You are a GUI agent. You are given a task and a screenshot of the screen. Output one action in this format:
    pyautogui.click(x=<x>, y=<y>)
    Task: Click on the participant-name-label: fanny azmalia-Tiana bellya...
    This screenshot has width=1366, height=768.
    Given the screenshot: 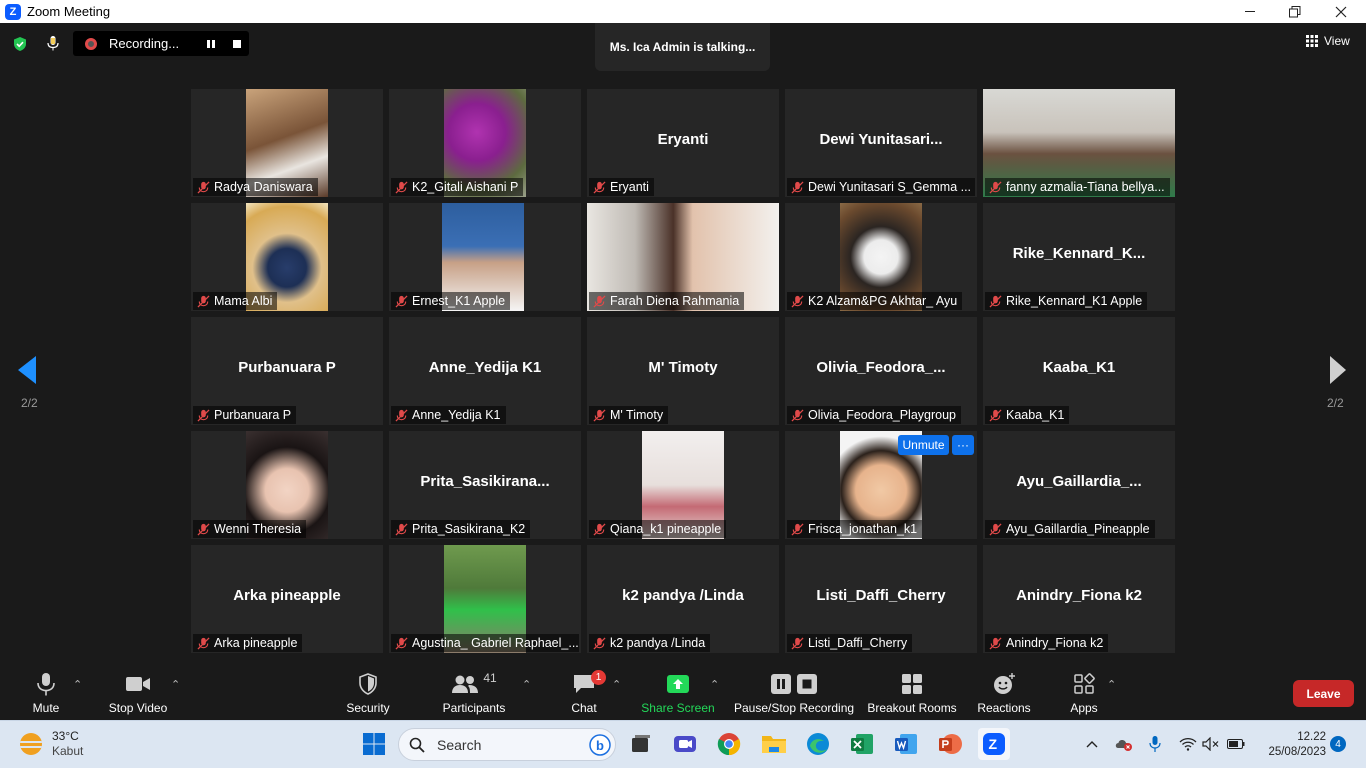 What is the action you would take?
    pyautogui.click(x=1077, y=187)
    